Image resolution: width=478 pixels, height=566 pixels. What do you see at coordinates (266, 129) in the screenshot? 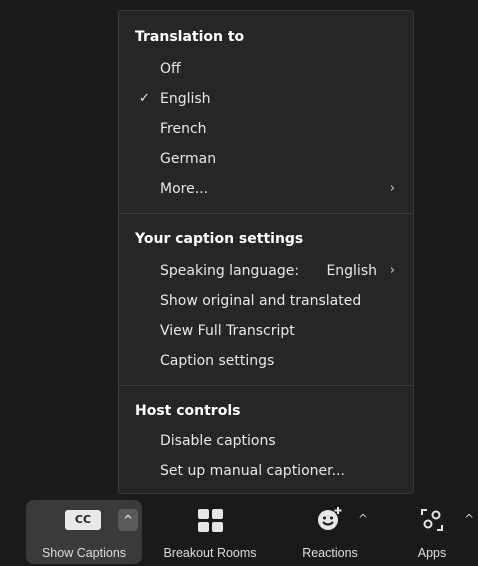
I see `menu-item-french: French` at bounding box center [266, 129].